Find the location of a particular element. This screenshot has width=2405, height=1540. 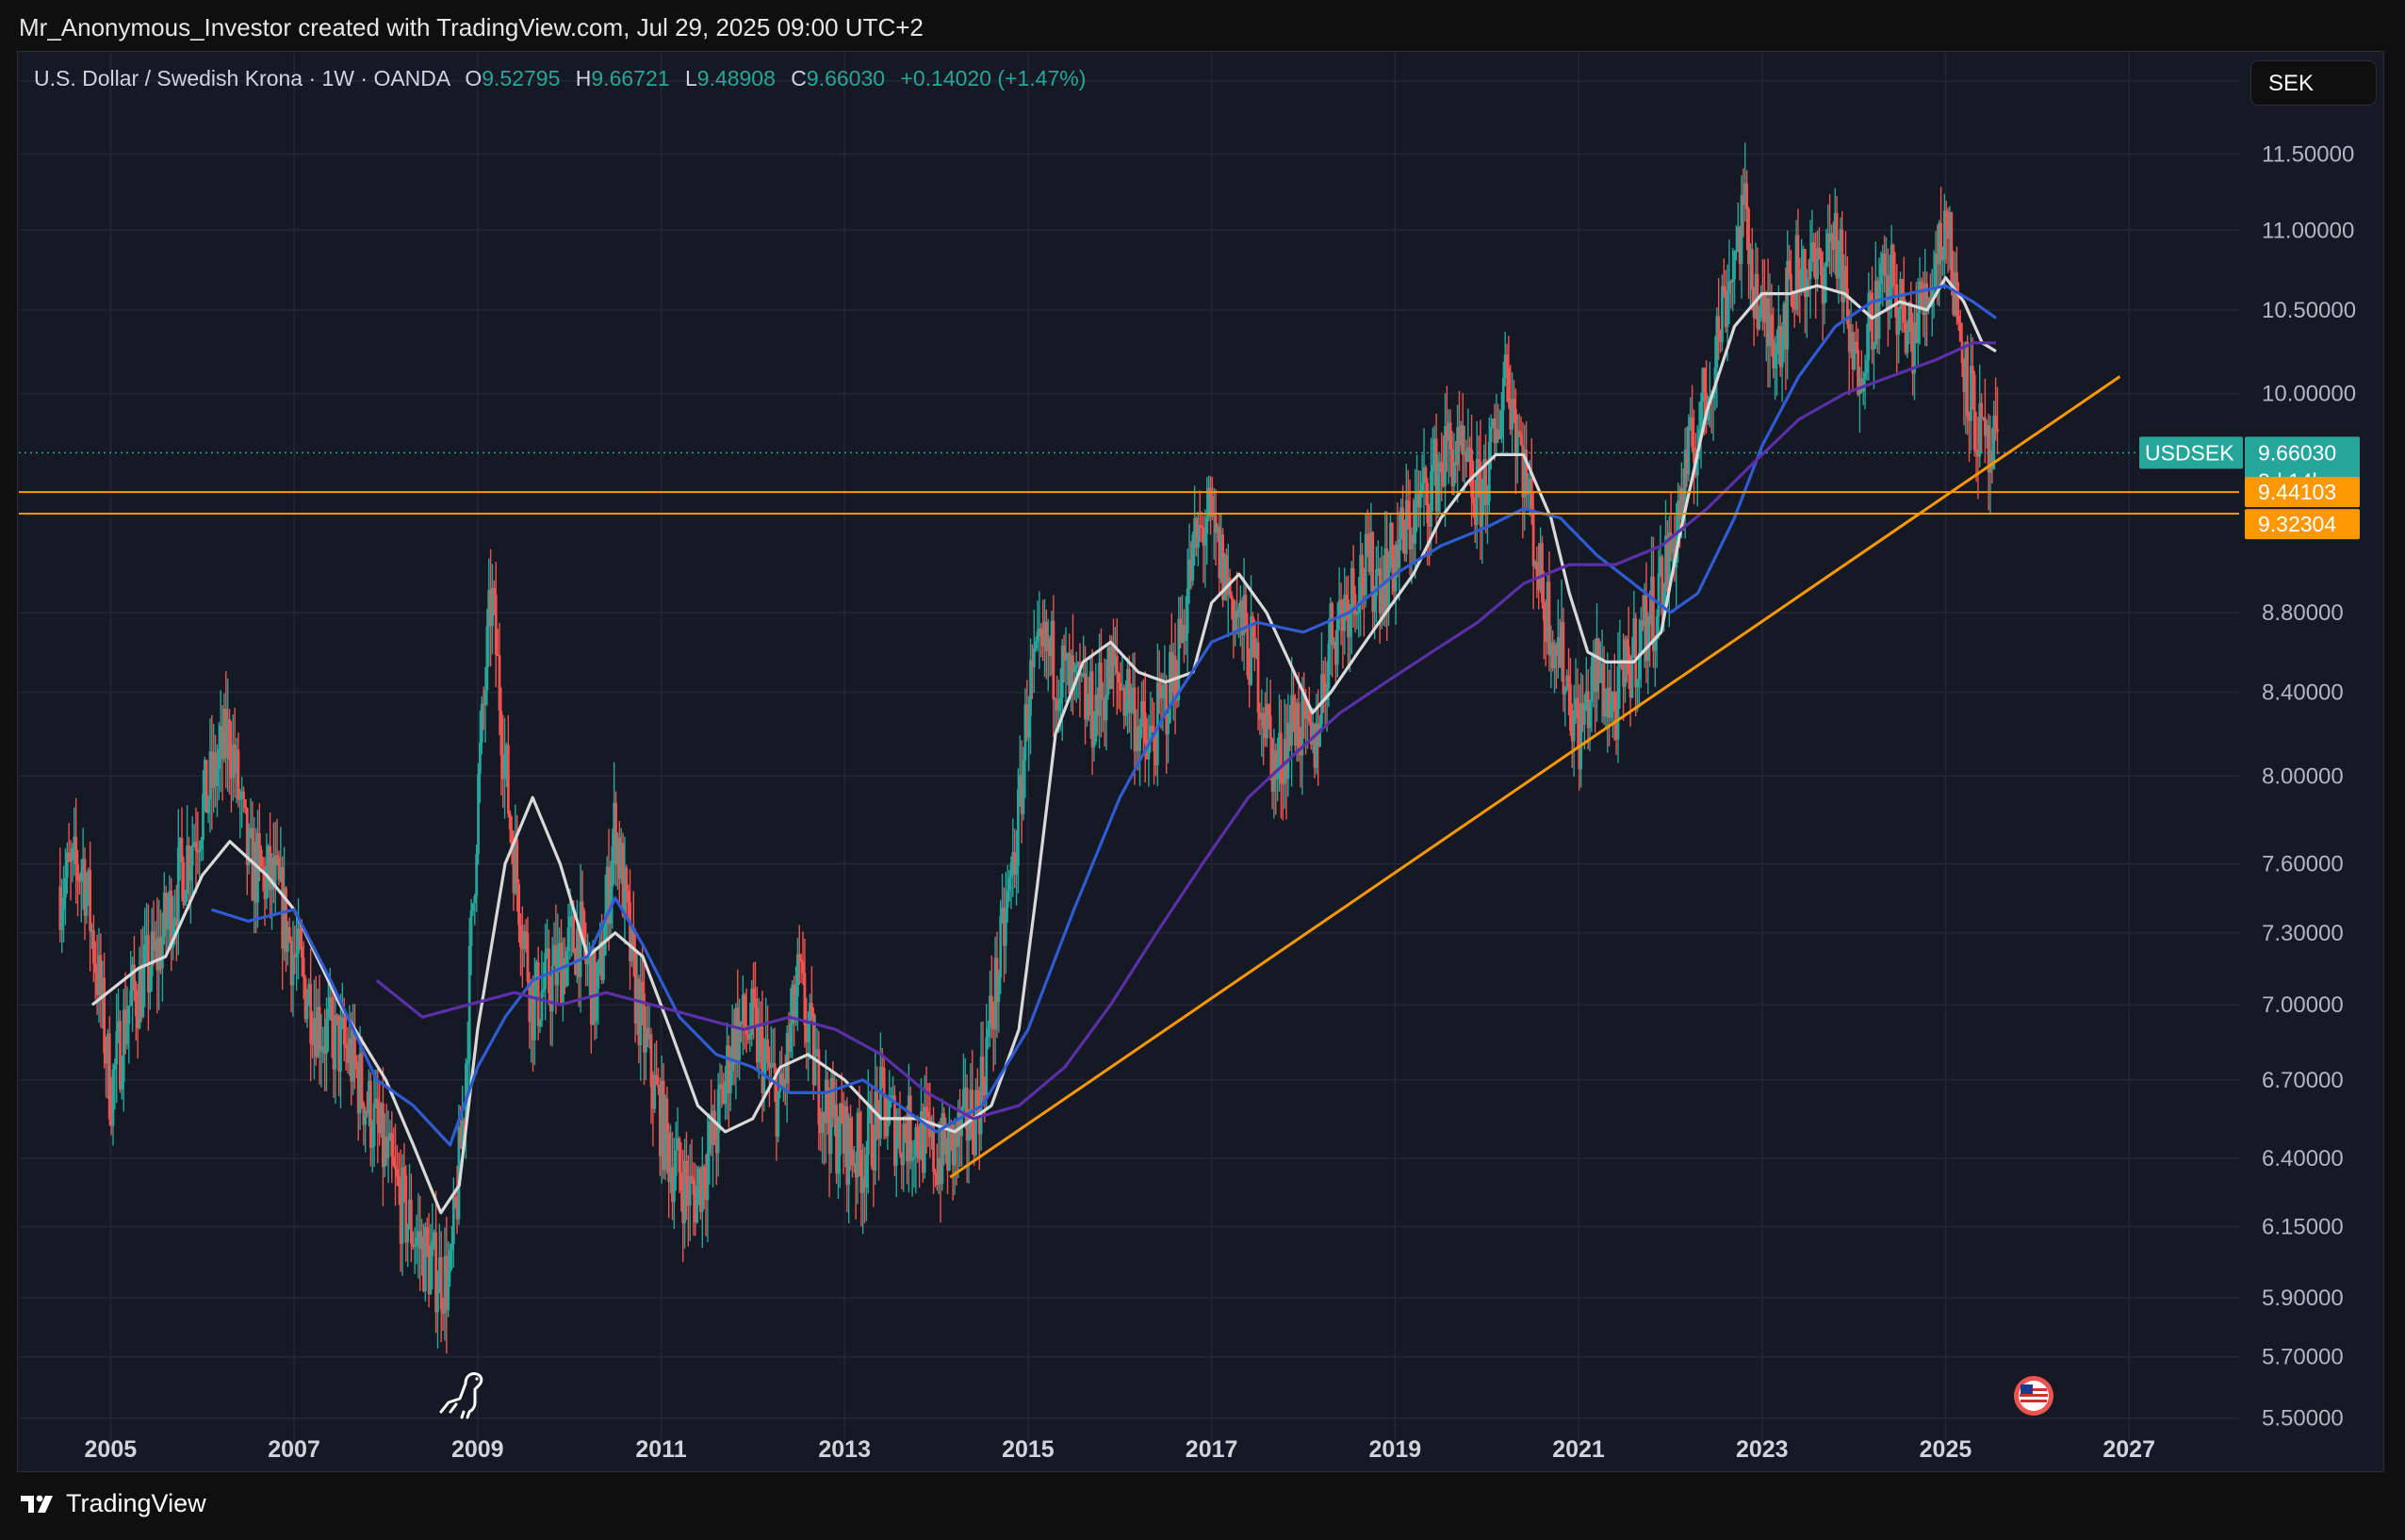

open-label: O is located at coordinates (474, 78).